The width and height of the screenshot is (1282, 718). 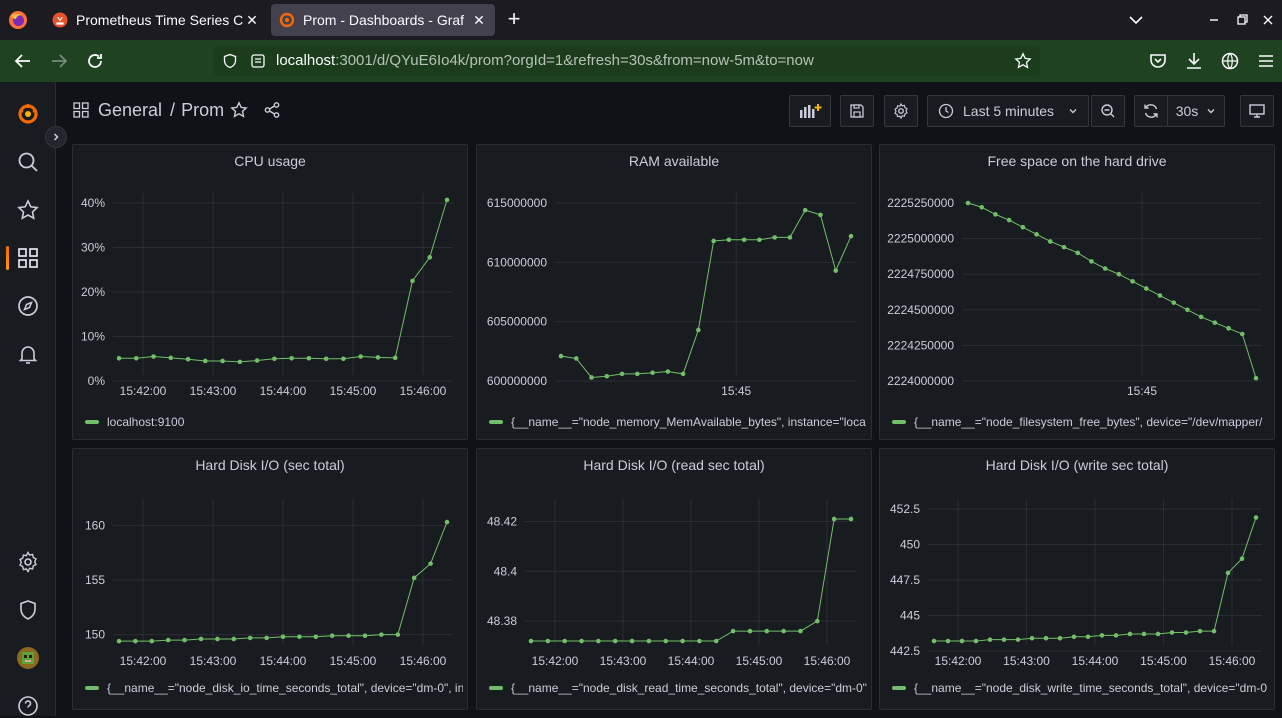 I want to click on chevron-down-icon, so click(x=1073, y=111).